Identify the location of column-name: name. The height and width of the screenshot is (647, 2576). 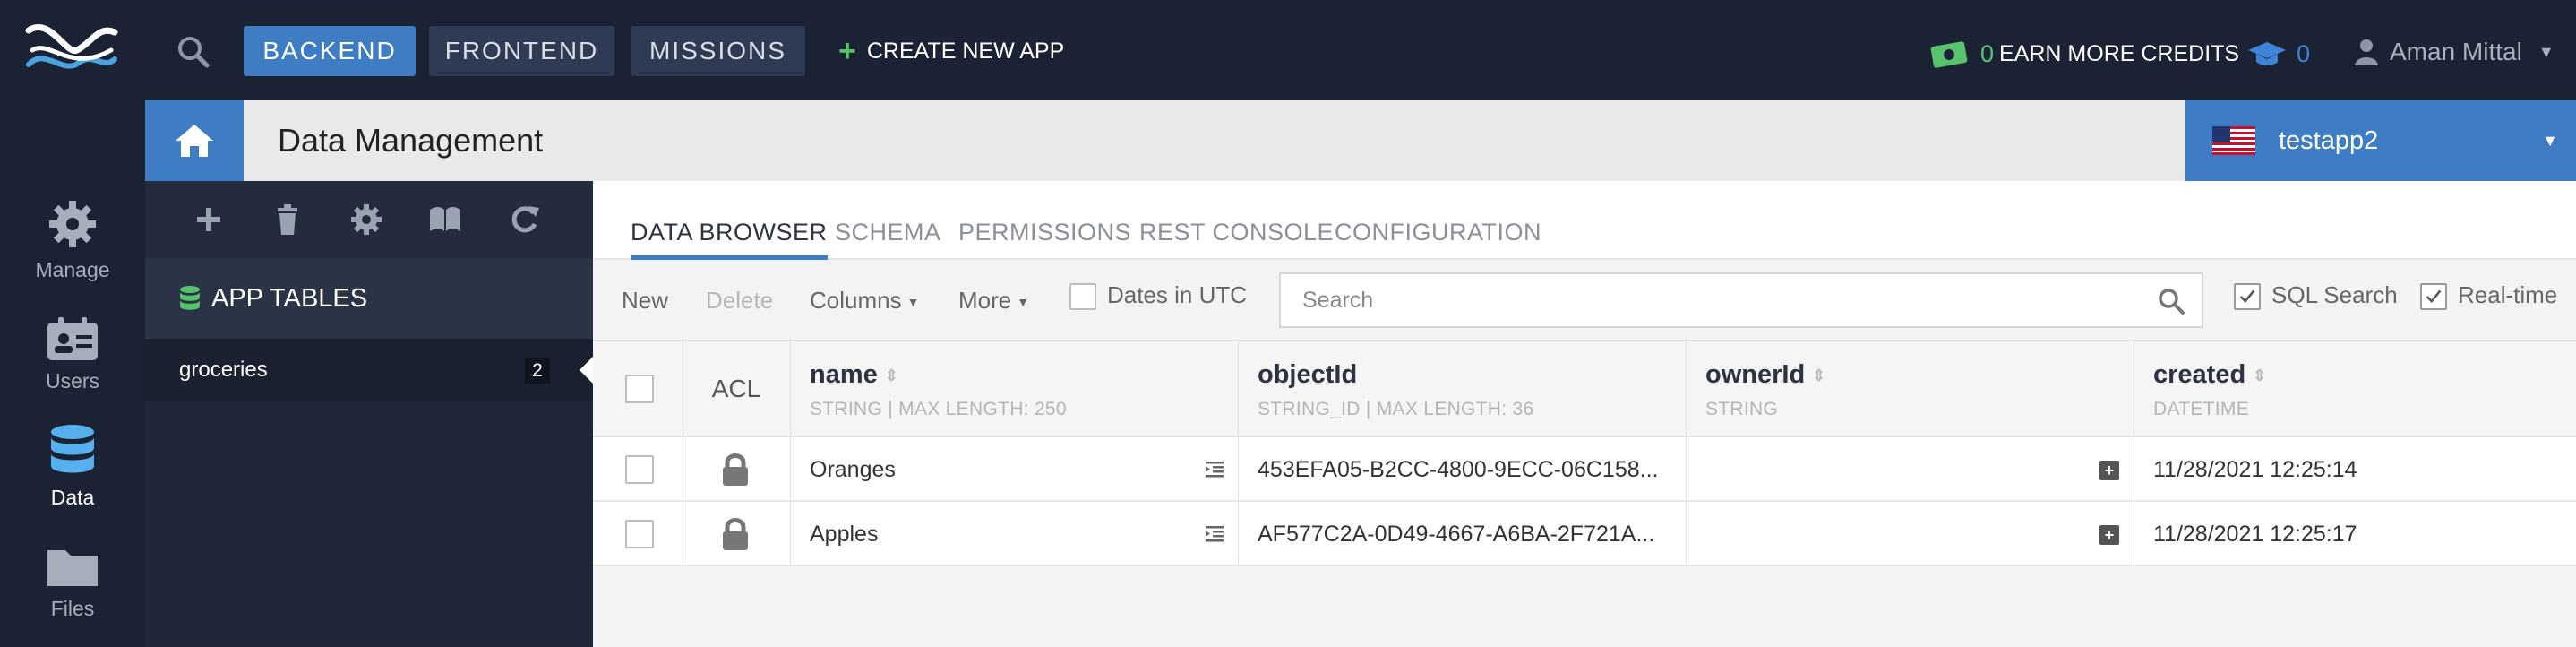
(844, 375).